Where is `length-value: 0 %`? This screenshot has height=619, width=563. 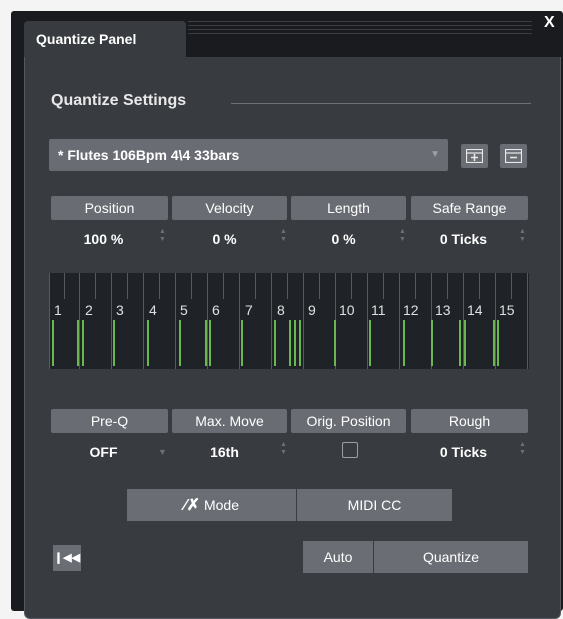
length-value: 0 % is located at coordinates (343, 239).